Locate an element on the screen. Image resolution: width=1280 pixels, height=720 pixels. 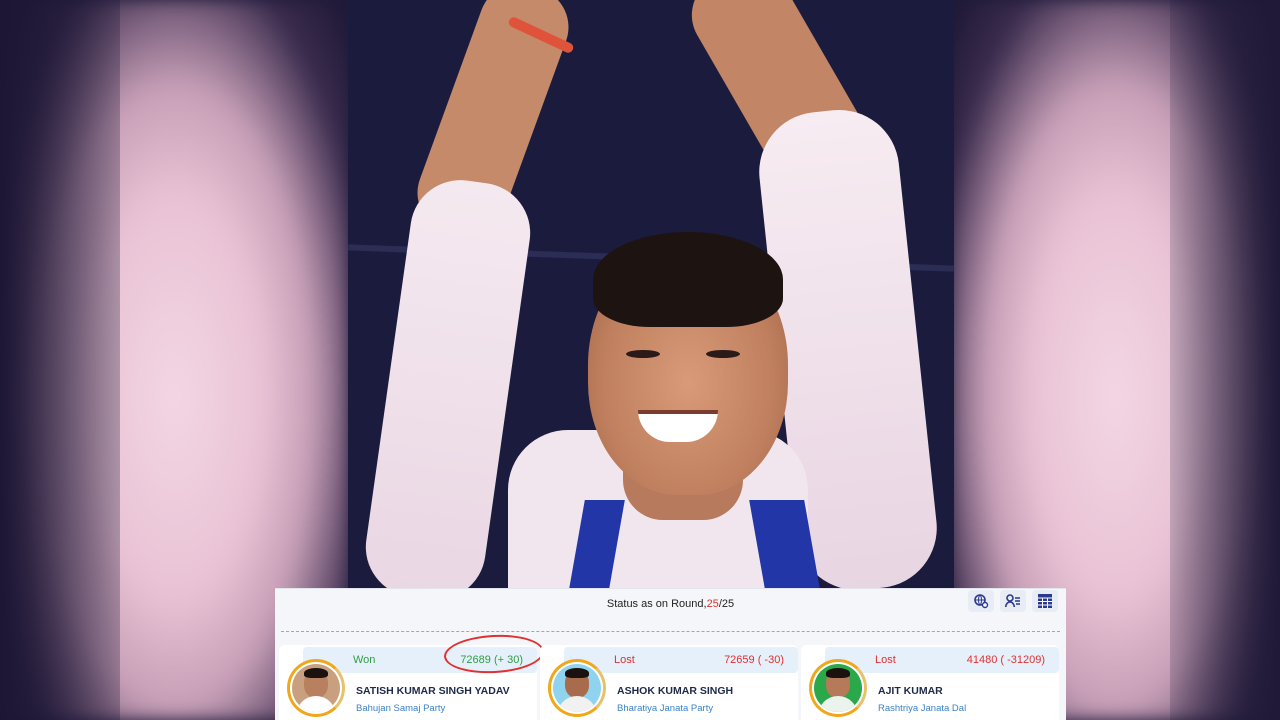
user-list-icon is located at coordinates (1013, 601).